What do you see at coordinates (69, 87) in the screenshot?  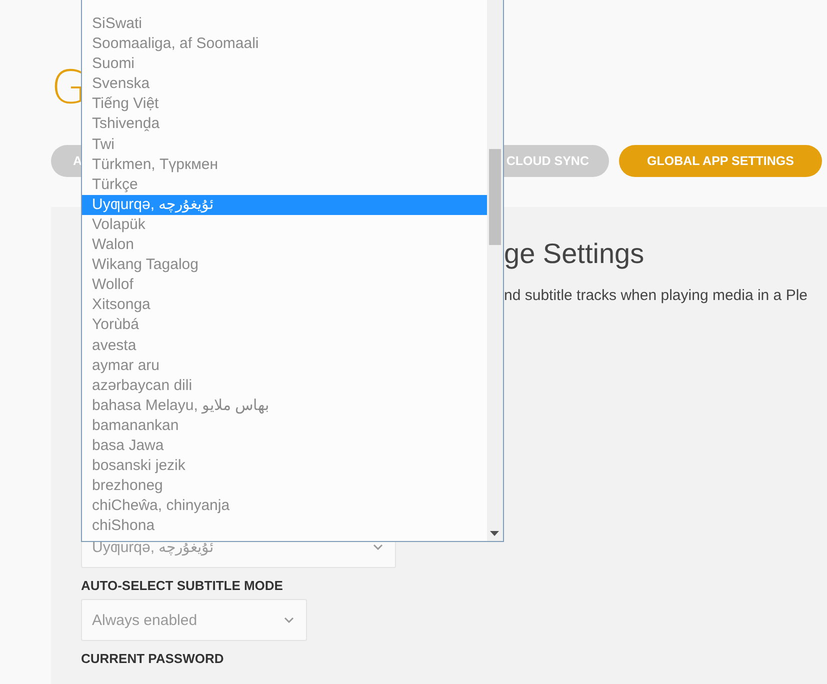 I see `page-heading: G` at bounding box center [69, 87].